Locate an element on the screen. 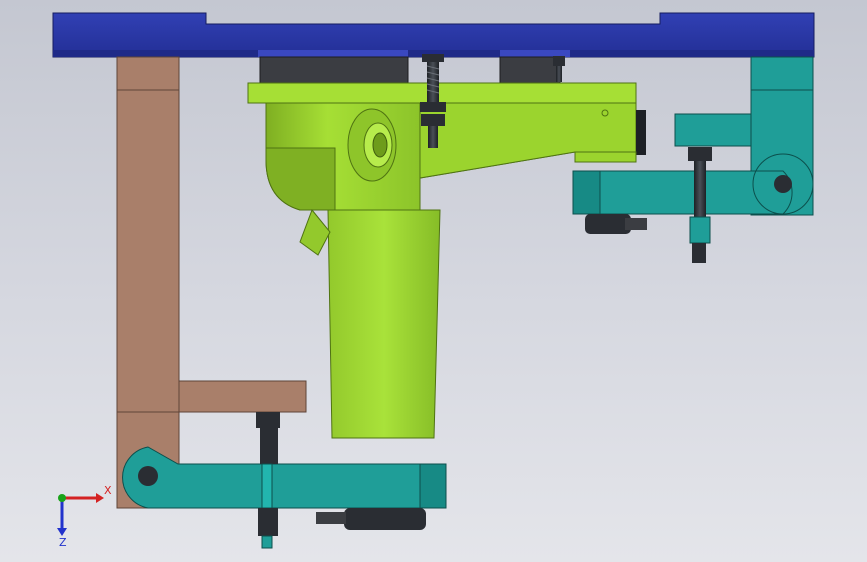 The height and width of the screenshot is (562, 867). top-plate is located at coordinates (433, 35).